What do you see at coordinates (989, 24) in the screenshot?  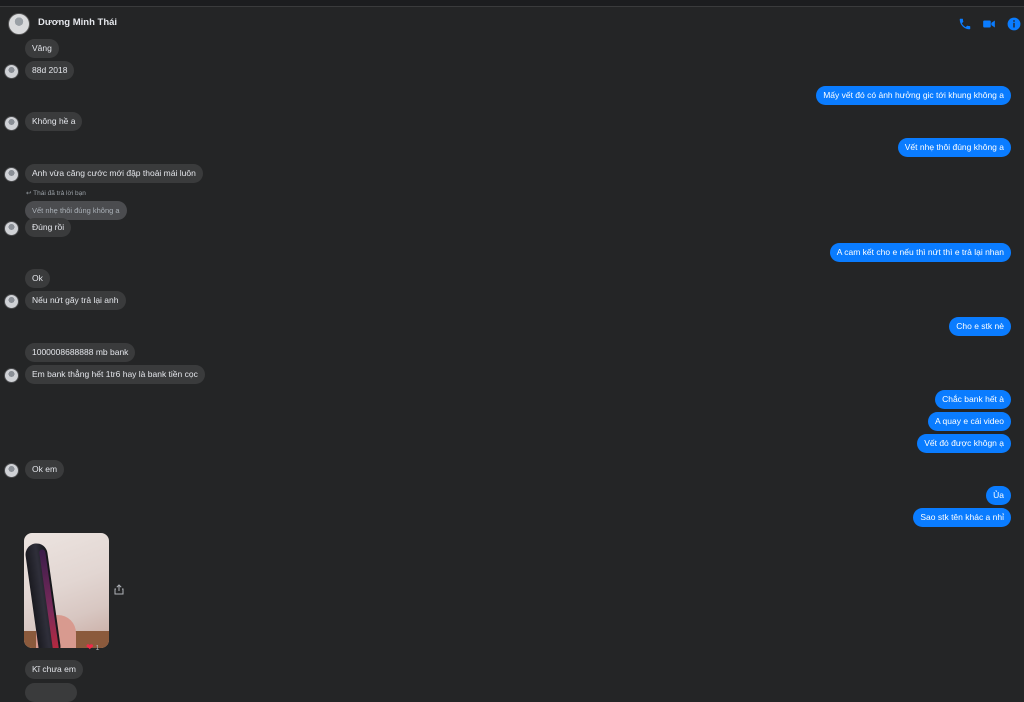 I see `video-icon` at bounding box center [989, 24].